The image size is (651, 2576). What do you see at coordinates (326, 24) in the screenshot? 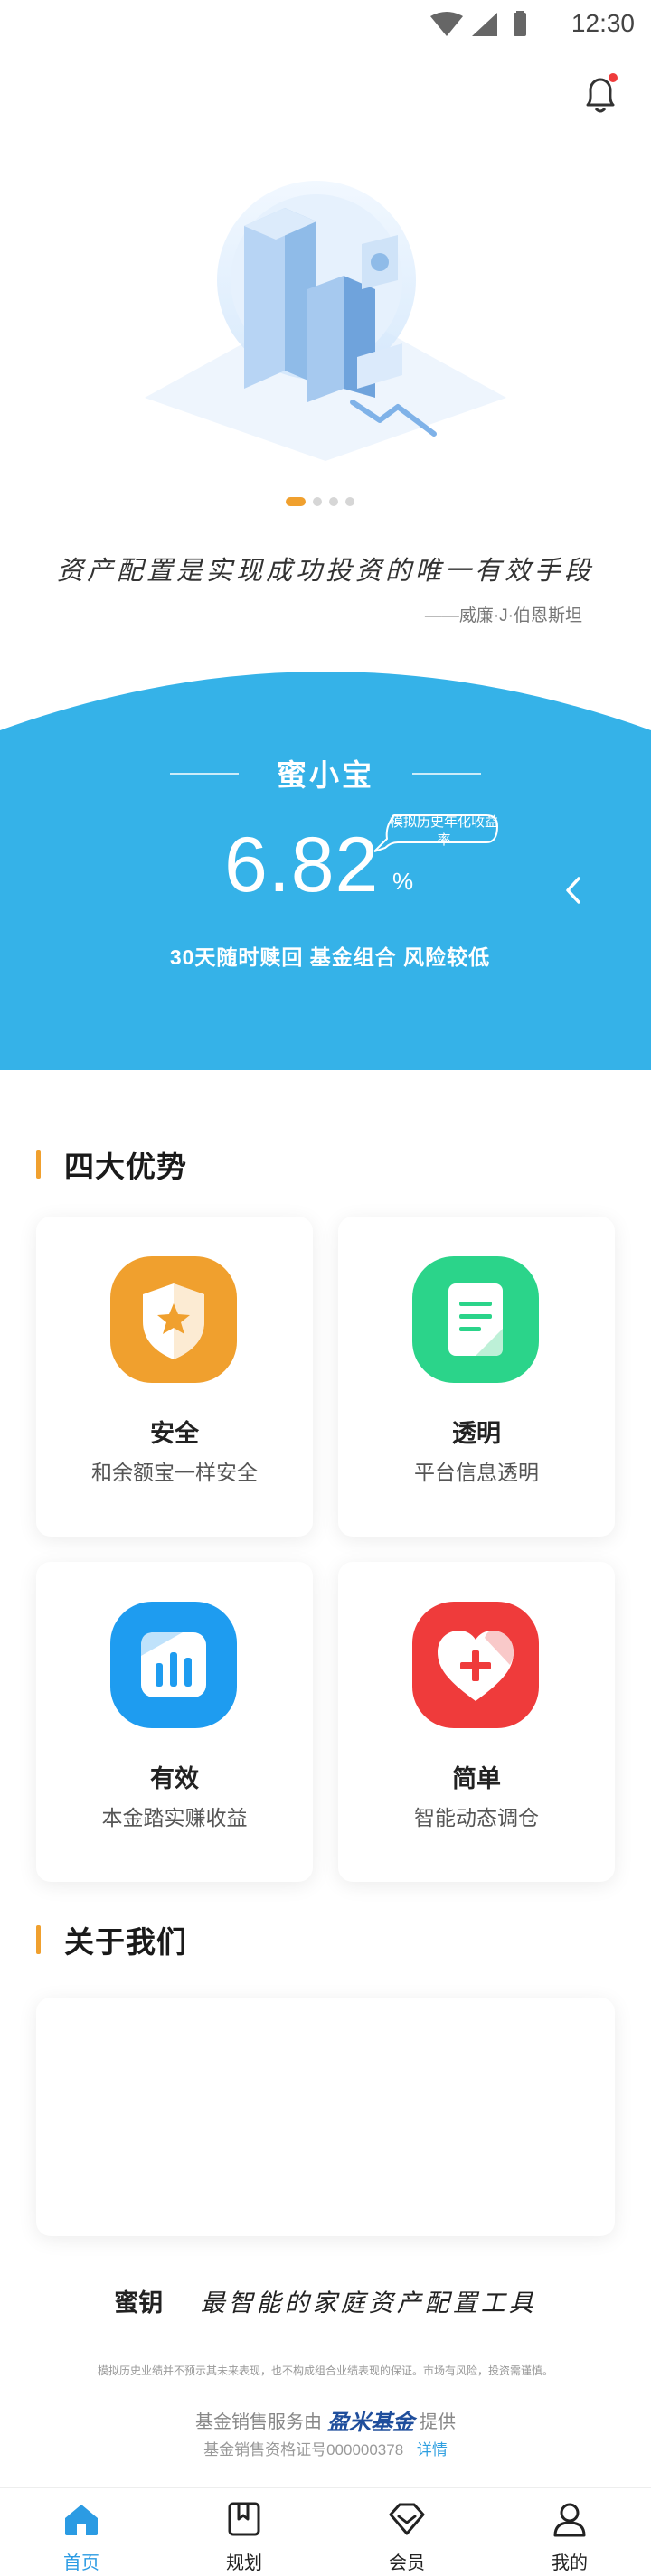
I see `status-bar: 12:30` at bounding box center [326, 24].